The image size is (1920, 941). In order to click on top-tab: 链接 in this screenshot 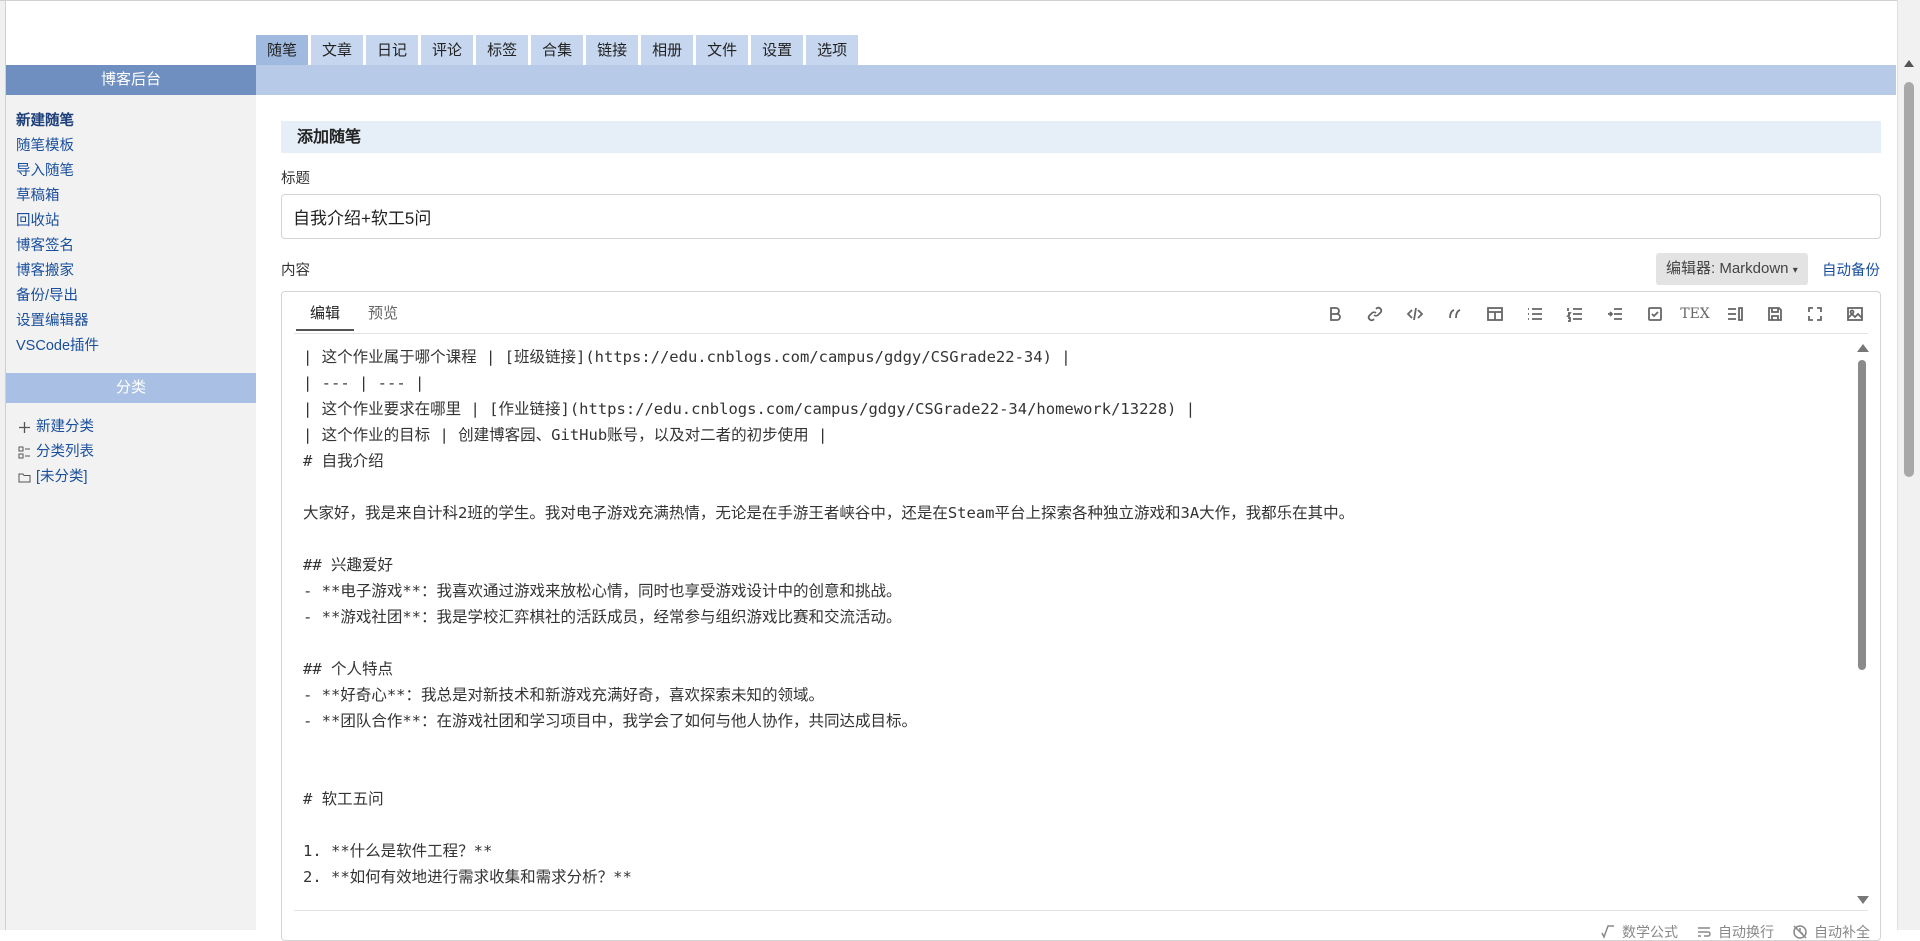, I will do `click(612, 50)`.